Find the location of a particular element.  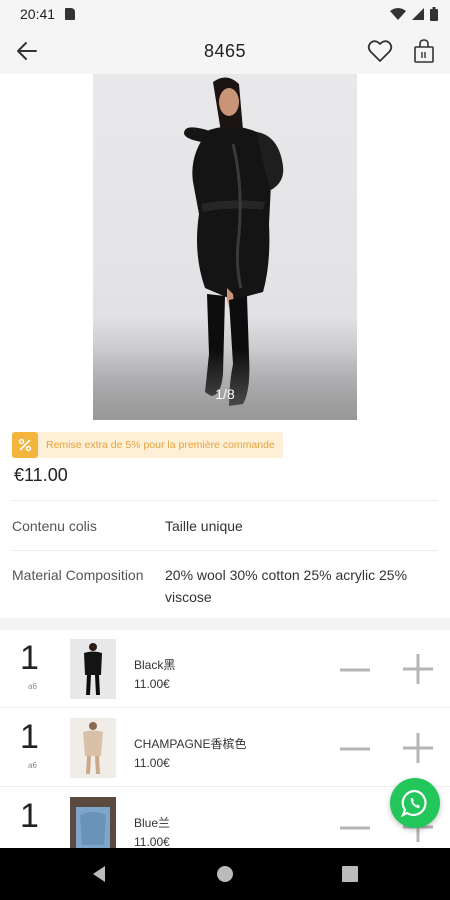

status-bar: 20:41 is located at coordinates (225, 14).